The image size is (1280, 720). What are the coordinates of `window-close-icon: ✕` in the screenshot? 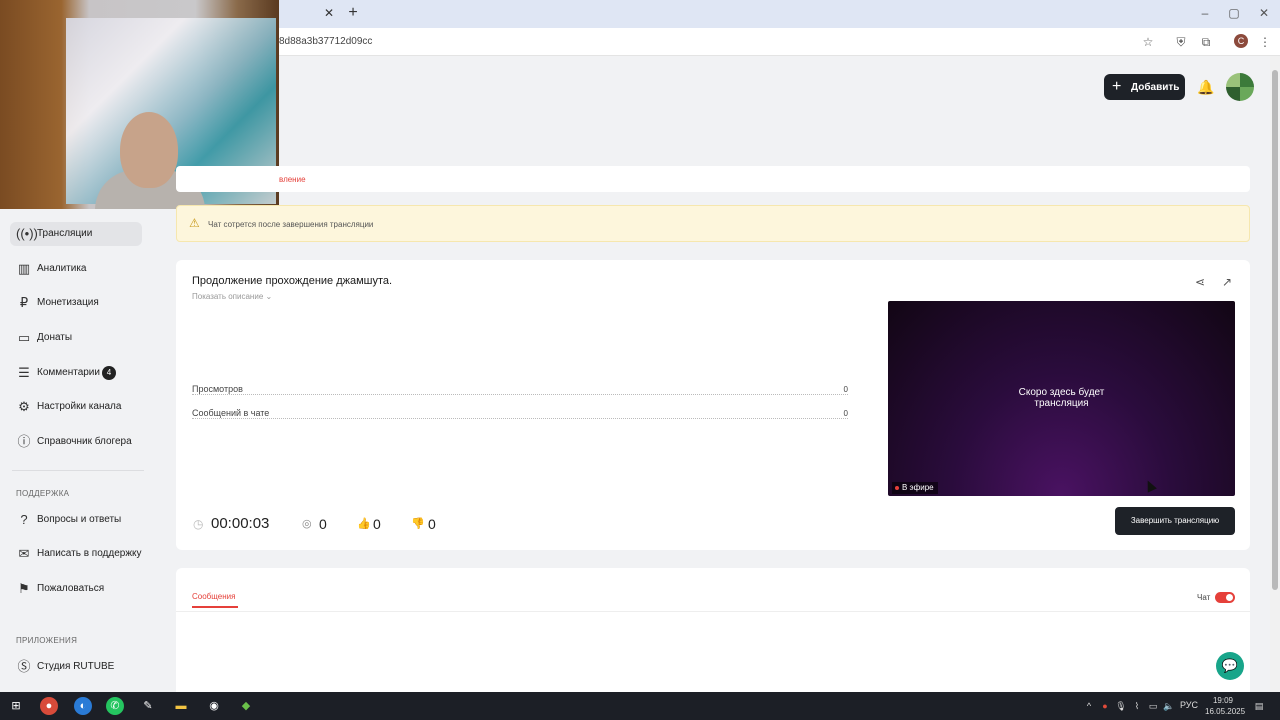 It's located at (1264, 13).